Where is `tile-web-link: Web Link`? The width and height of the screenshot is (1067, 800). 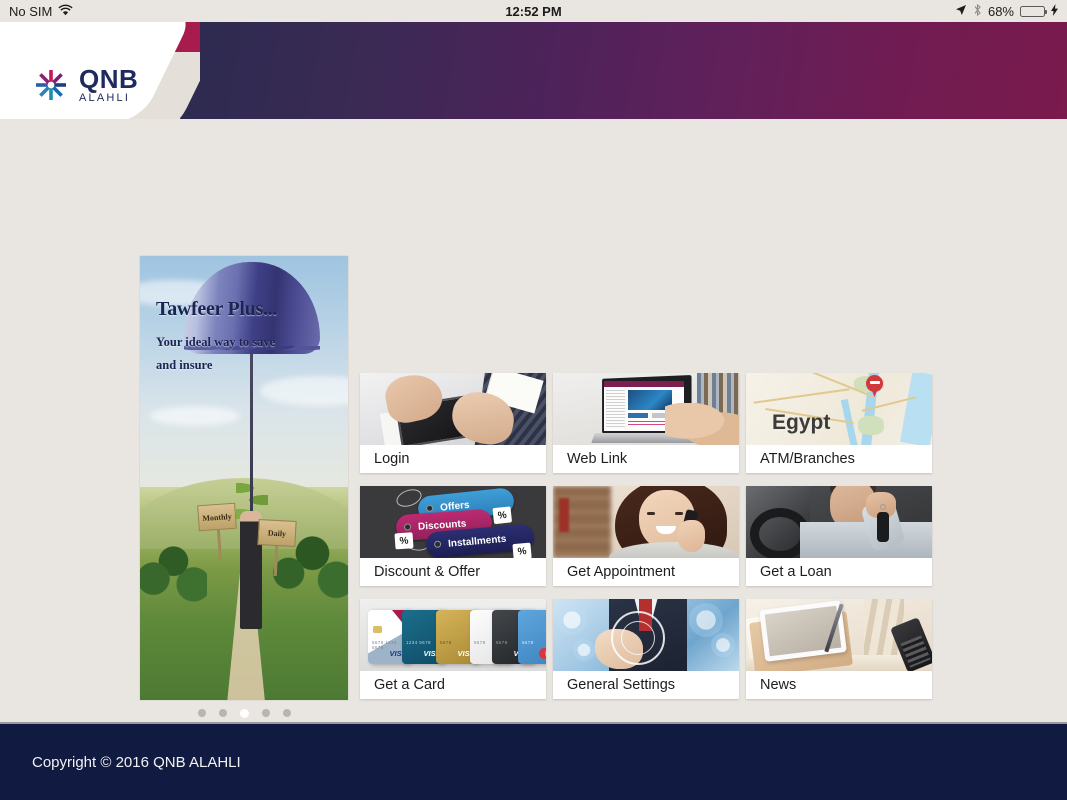
tile-web-link: Web Link is located at coordinates (646, 423).